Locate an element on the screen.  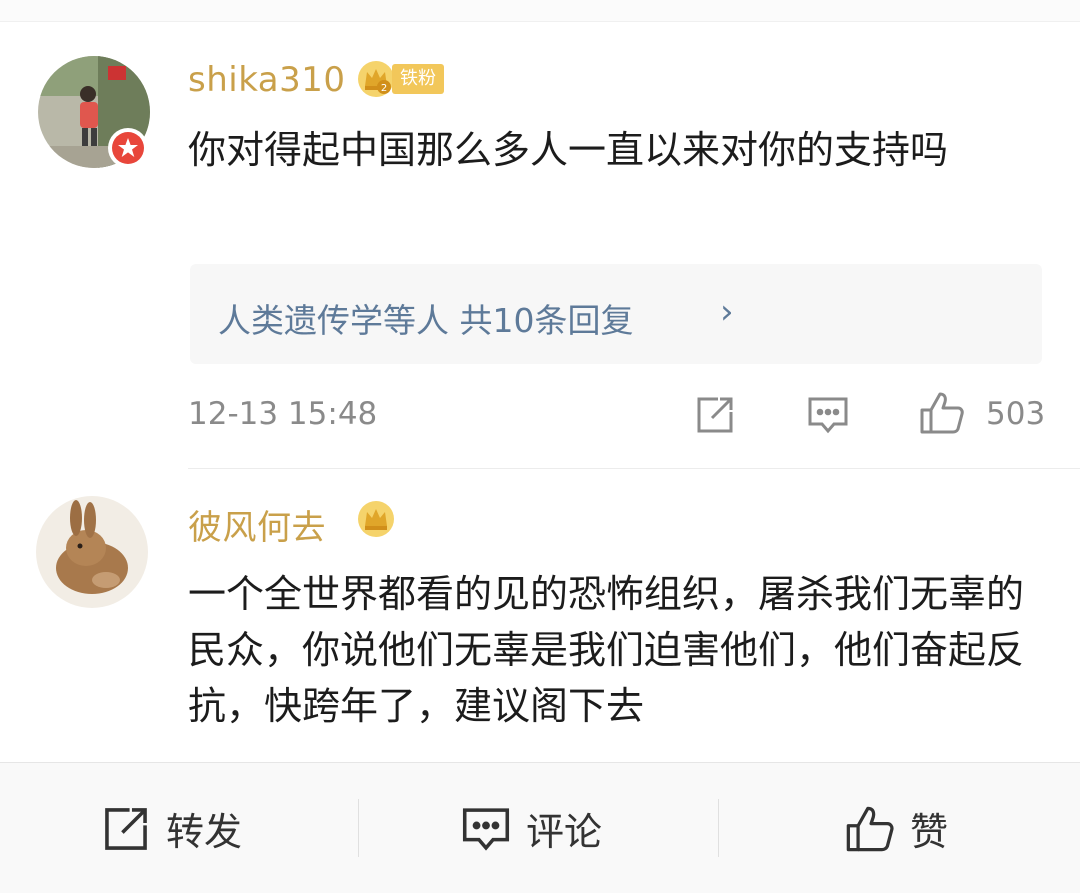
repost-button: 转发 is located at coordinates (171, 828).